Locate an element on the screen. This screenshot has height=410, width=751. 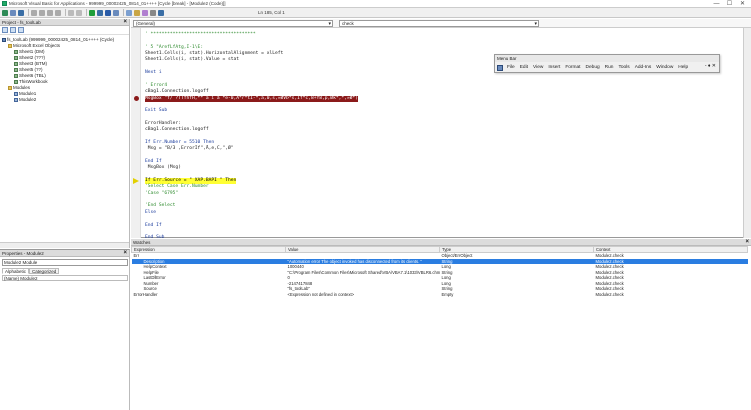
code-line: ' 5 "ArefLfAtg,I-1\E: is located at coordinates (174, 48).